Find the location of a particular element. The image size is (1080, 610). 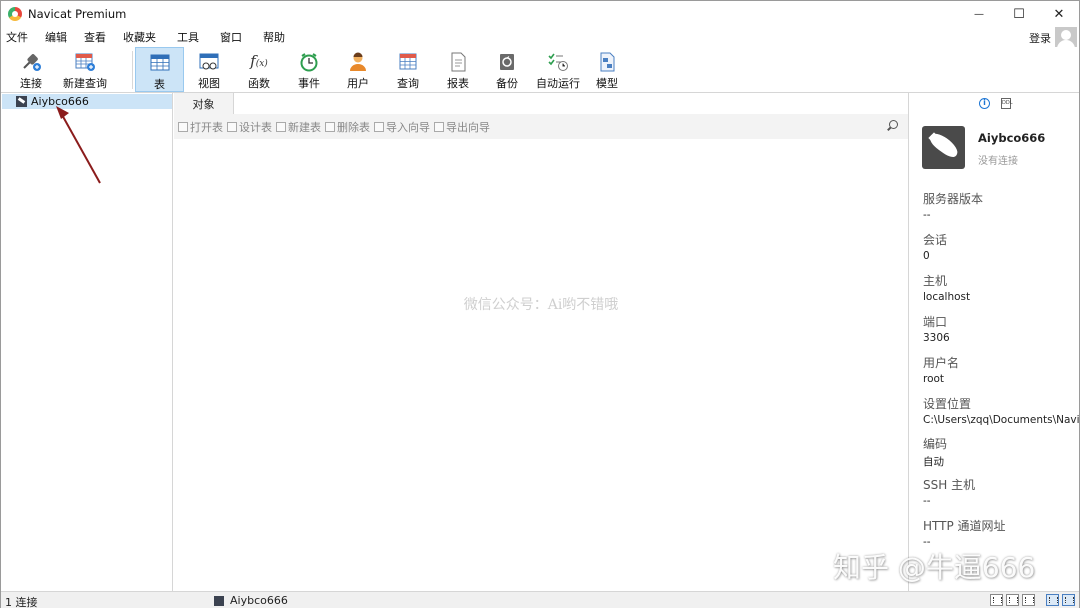

prop-key: 编码 is located at coordinates (935, 444).